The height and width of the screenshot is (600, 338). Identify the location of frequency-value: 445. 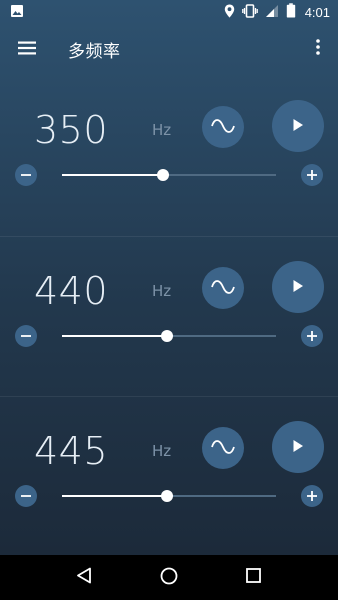
(71, 451).